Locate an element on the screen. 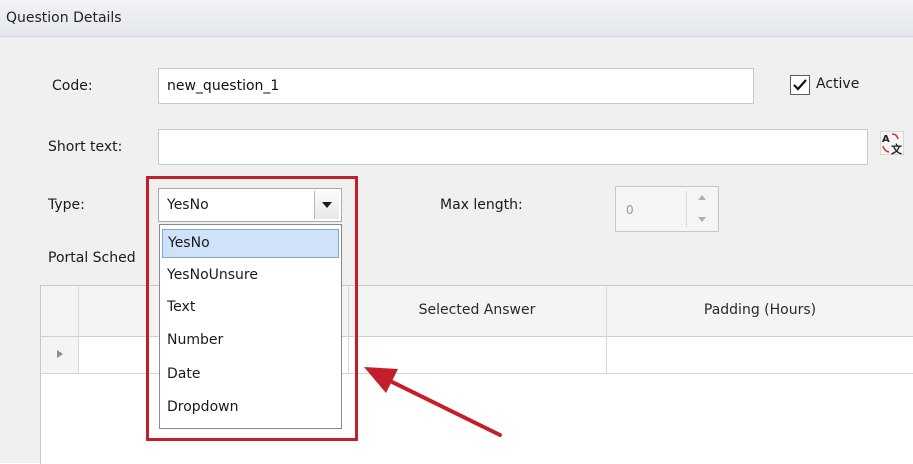 This screenshot has height=464, width=913. code-input: new_question_1 is located at coordinates (456, 86).